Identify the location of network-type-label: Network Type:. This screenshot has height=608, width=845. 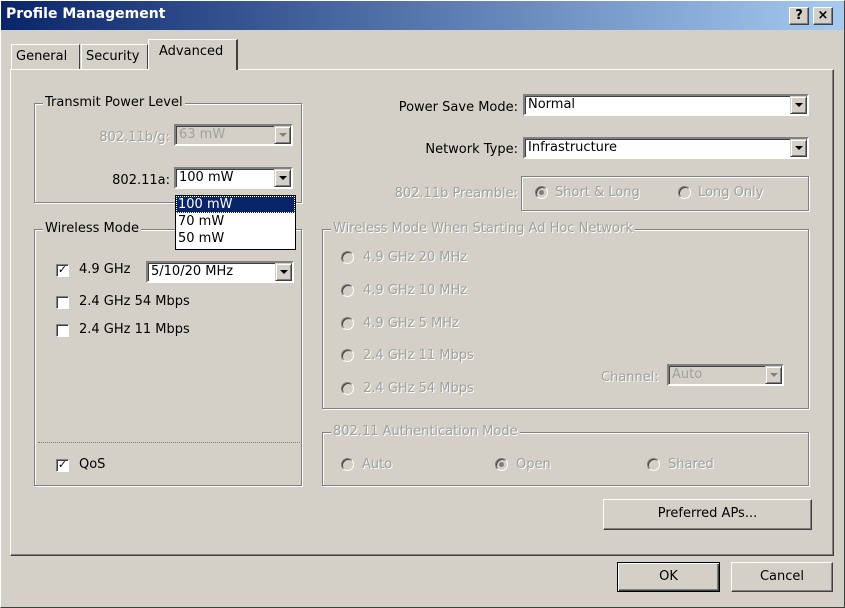
(471, 149).